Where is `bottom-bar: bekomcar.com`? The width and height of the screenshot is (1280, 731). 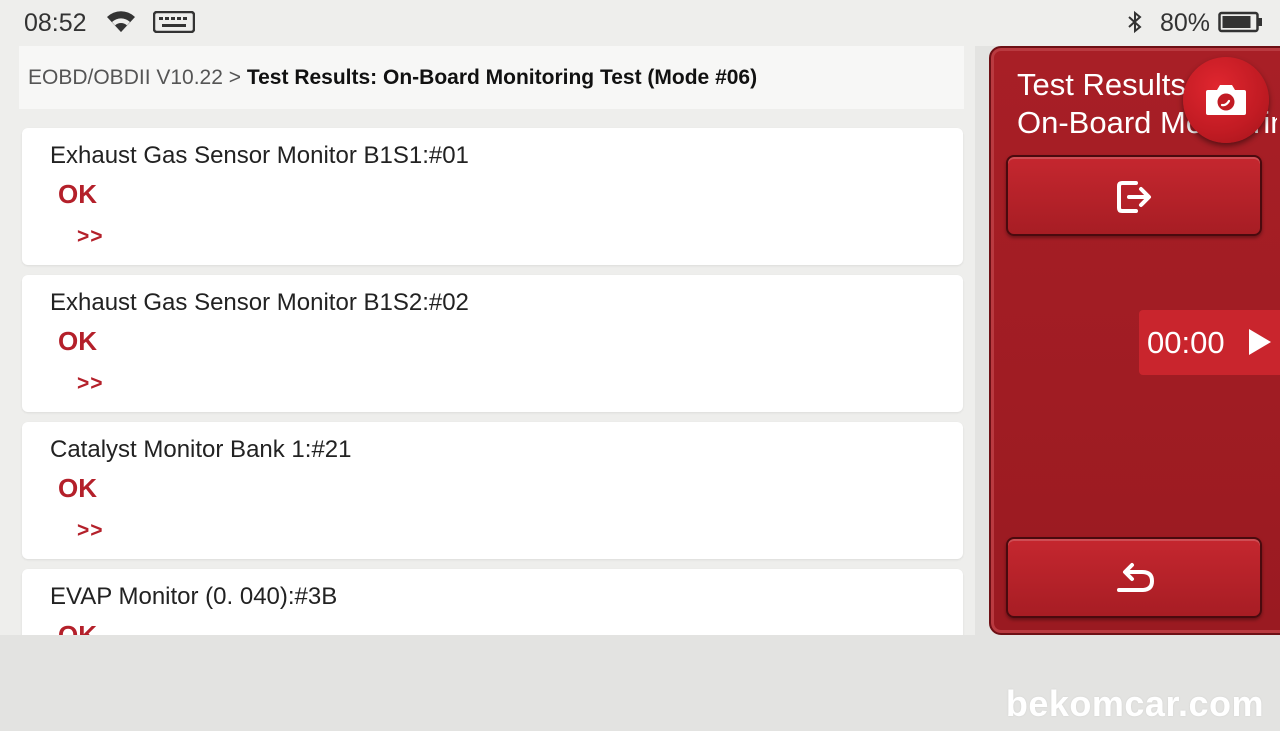
bottom-bar: bekomcar.com is located at coordinates (640, 683).